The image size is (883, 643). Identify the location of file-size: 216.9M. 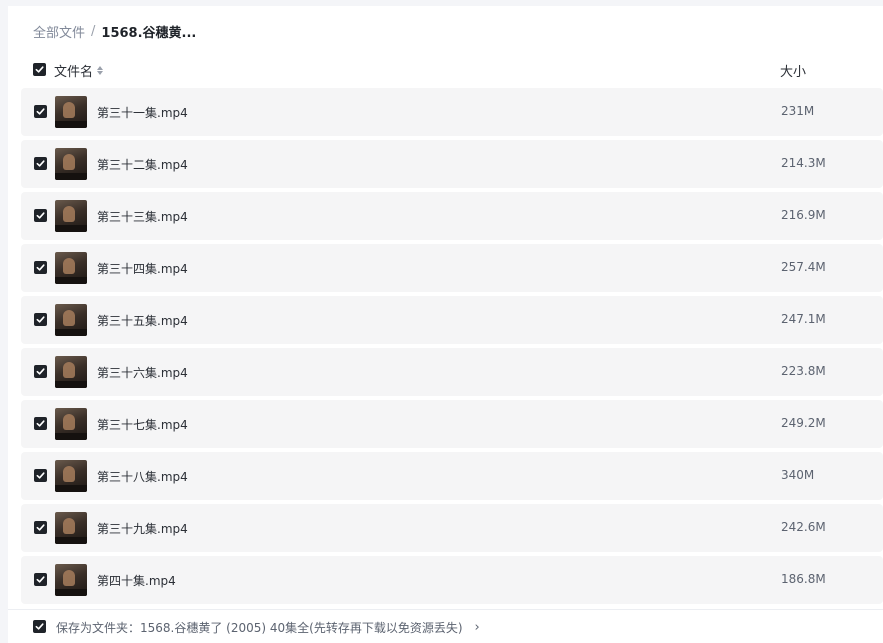
(803, 215).